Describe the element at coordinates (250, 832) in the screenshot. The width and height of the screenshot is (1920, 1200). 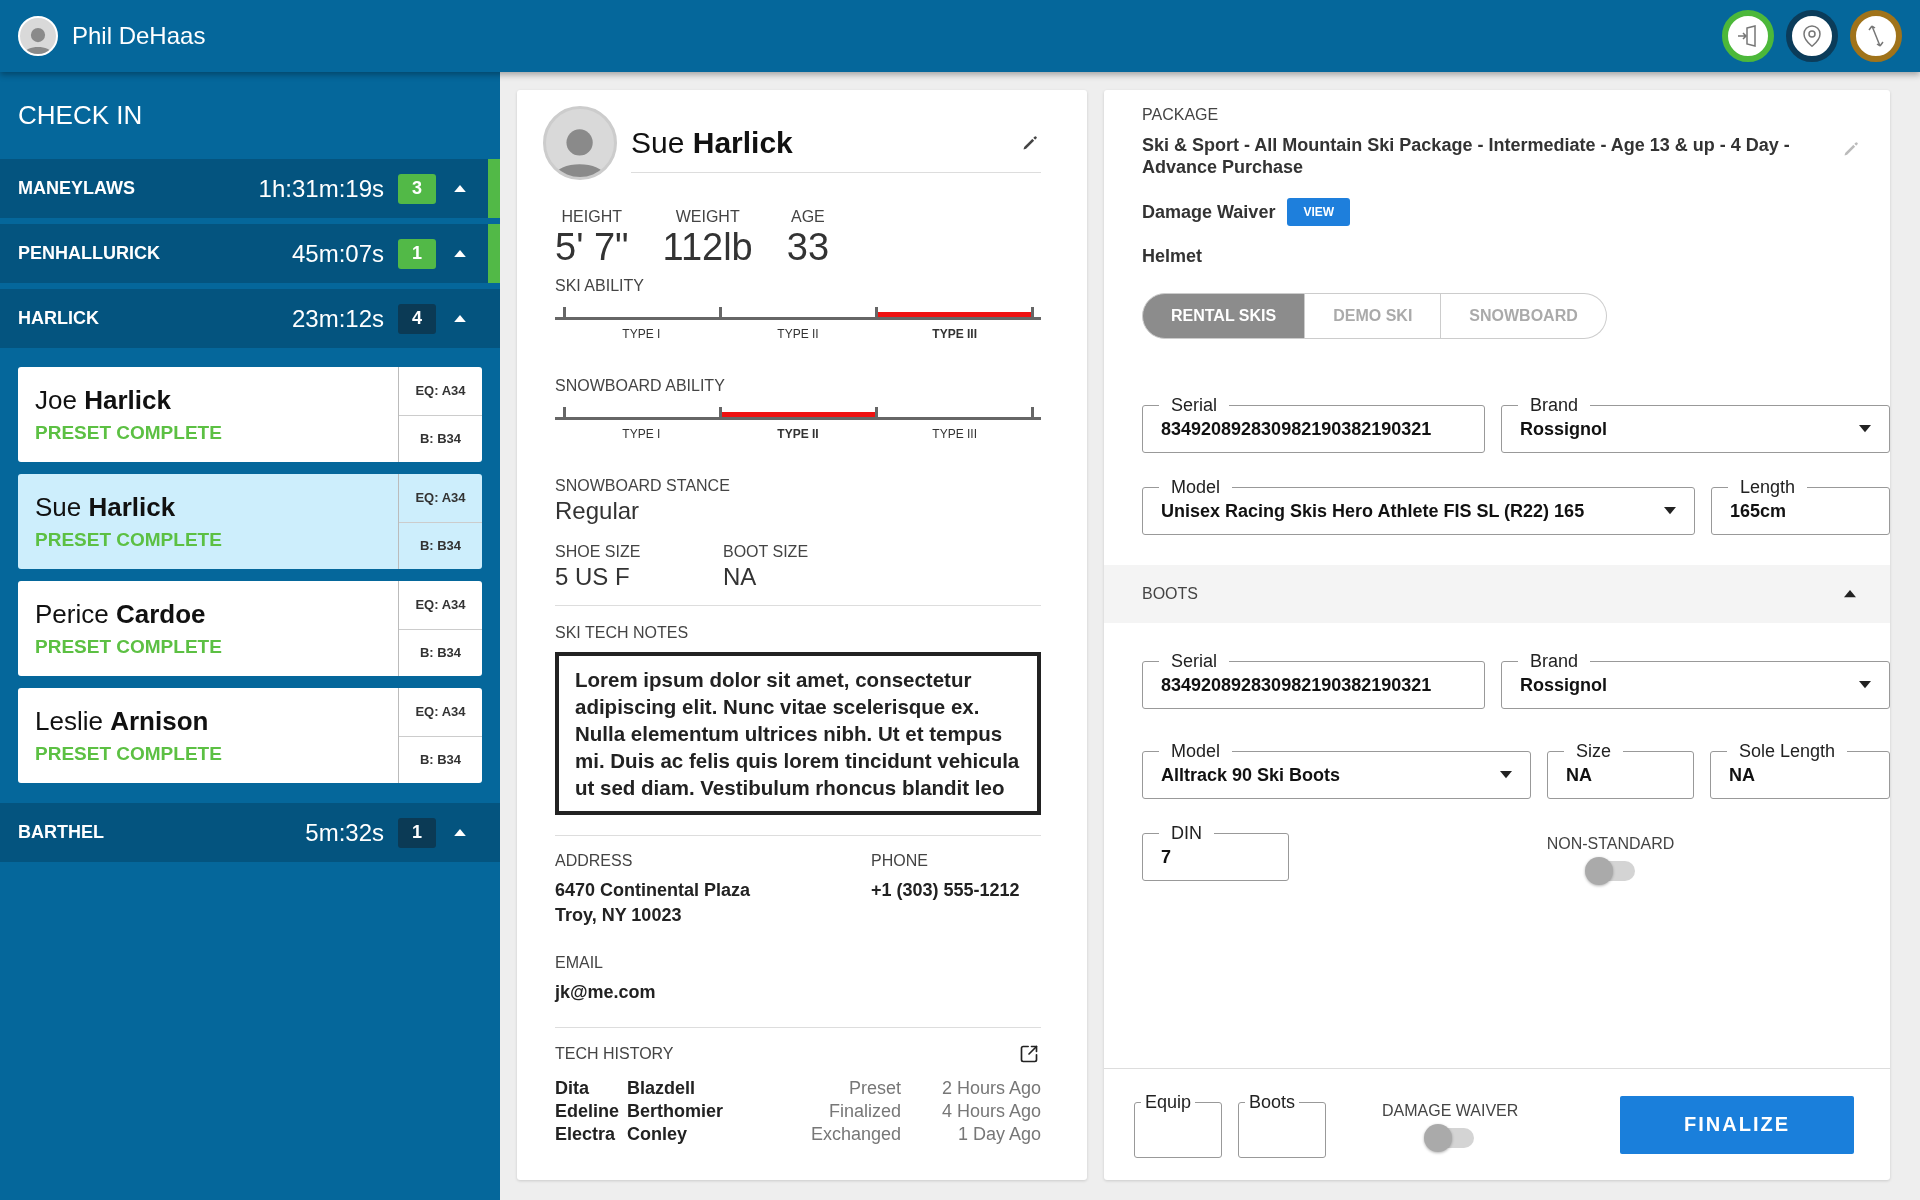
I see `group-row: BARTHEL 5m:32s 1` at that location.